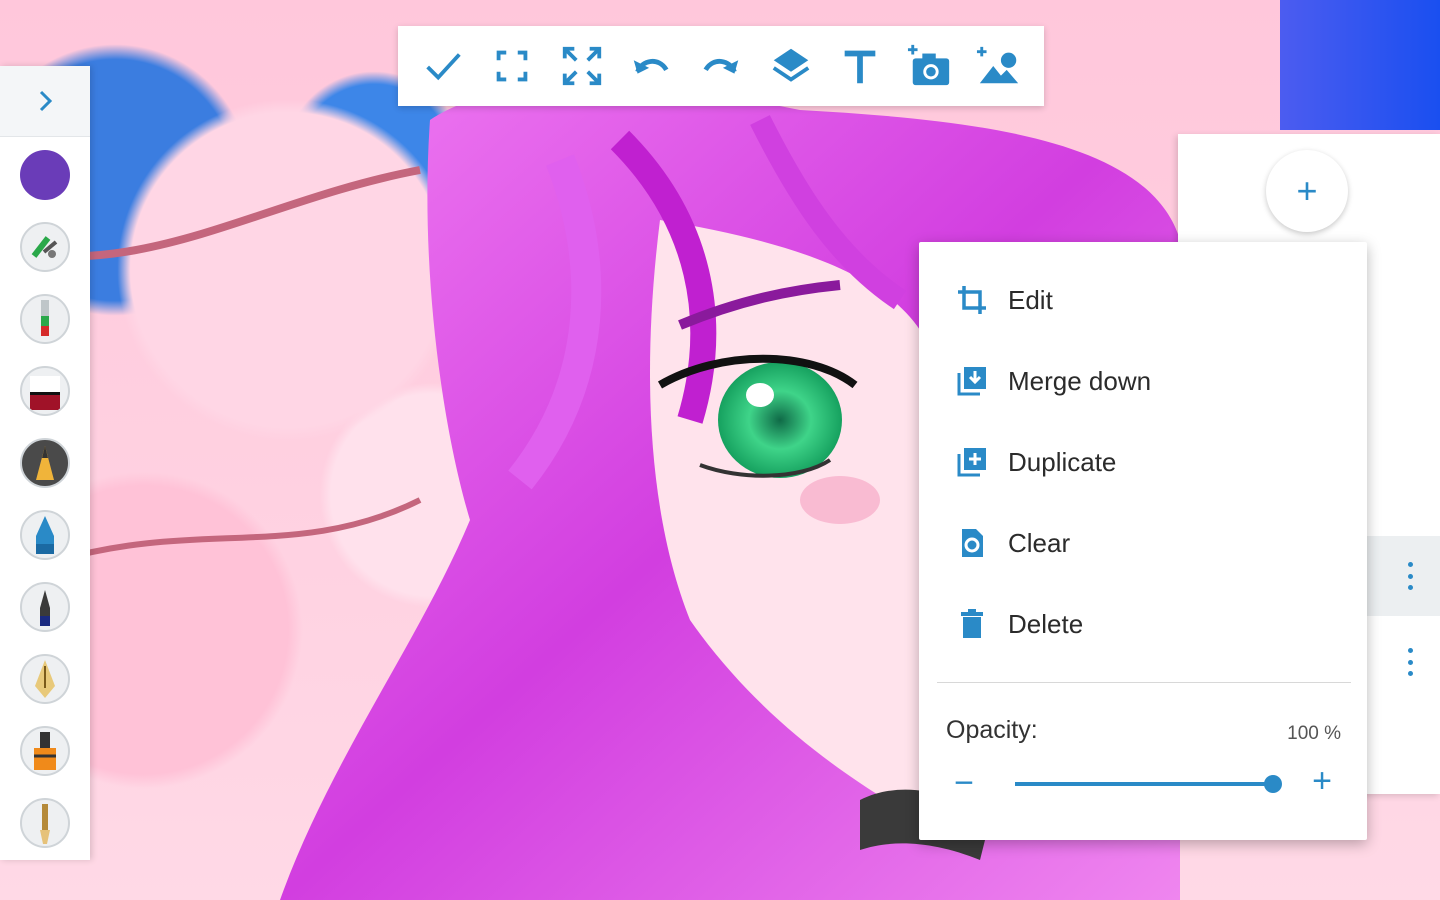 The image size is (1440, 900). I want to click on undo-button, so click(651, 66).